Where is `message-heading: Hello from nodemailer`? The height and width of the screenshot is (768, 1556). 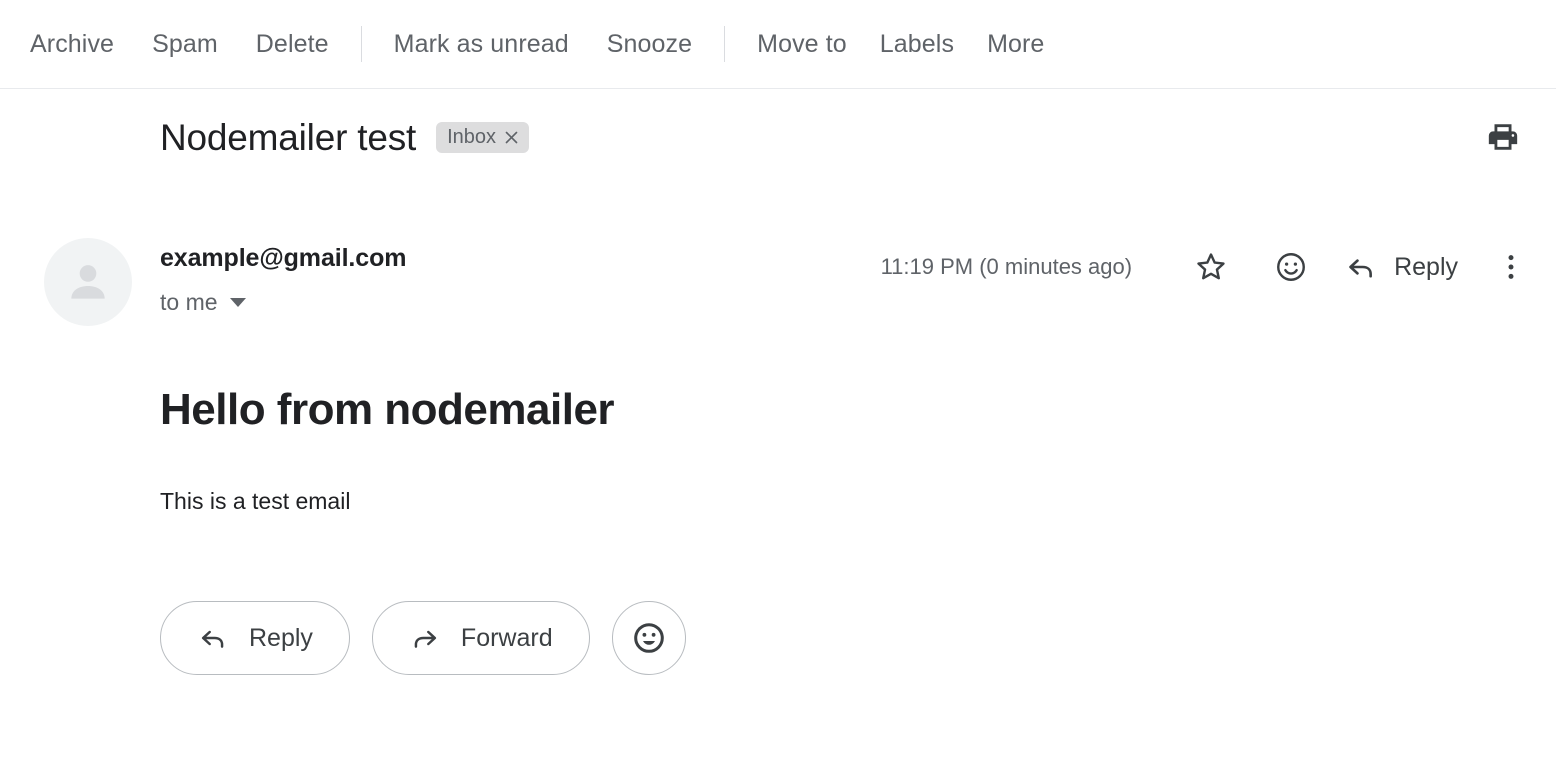 message-heading: Hello from nodemailer is located at coordinates (387, 409).